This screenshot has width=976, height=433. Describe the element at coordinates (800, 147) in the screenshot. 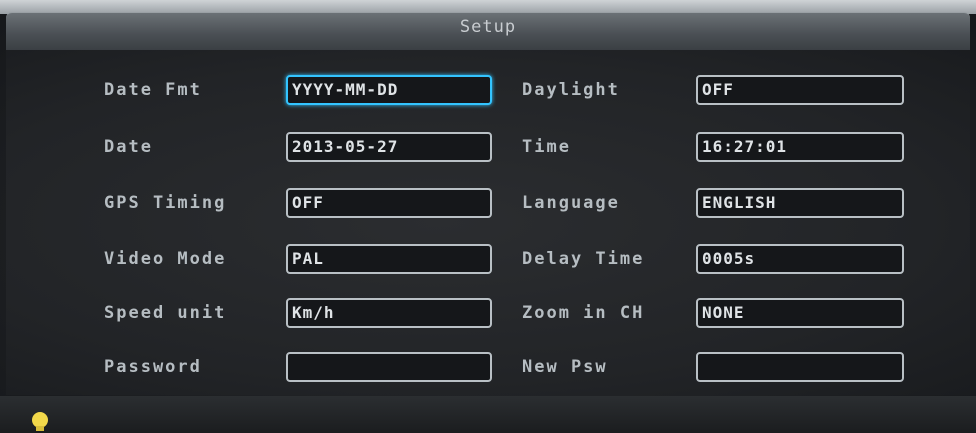

I see `time-field: 16:27:01` at that location.